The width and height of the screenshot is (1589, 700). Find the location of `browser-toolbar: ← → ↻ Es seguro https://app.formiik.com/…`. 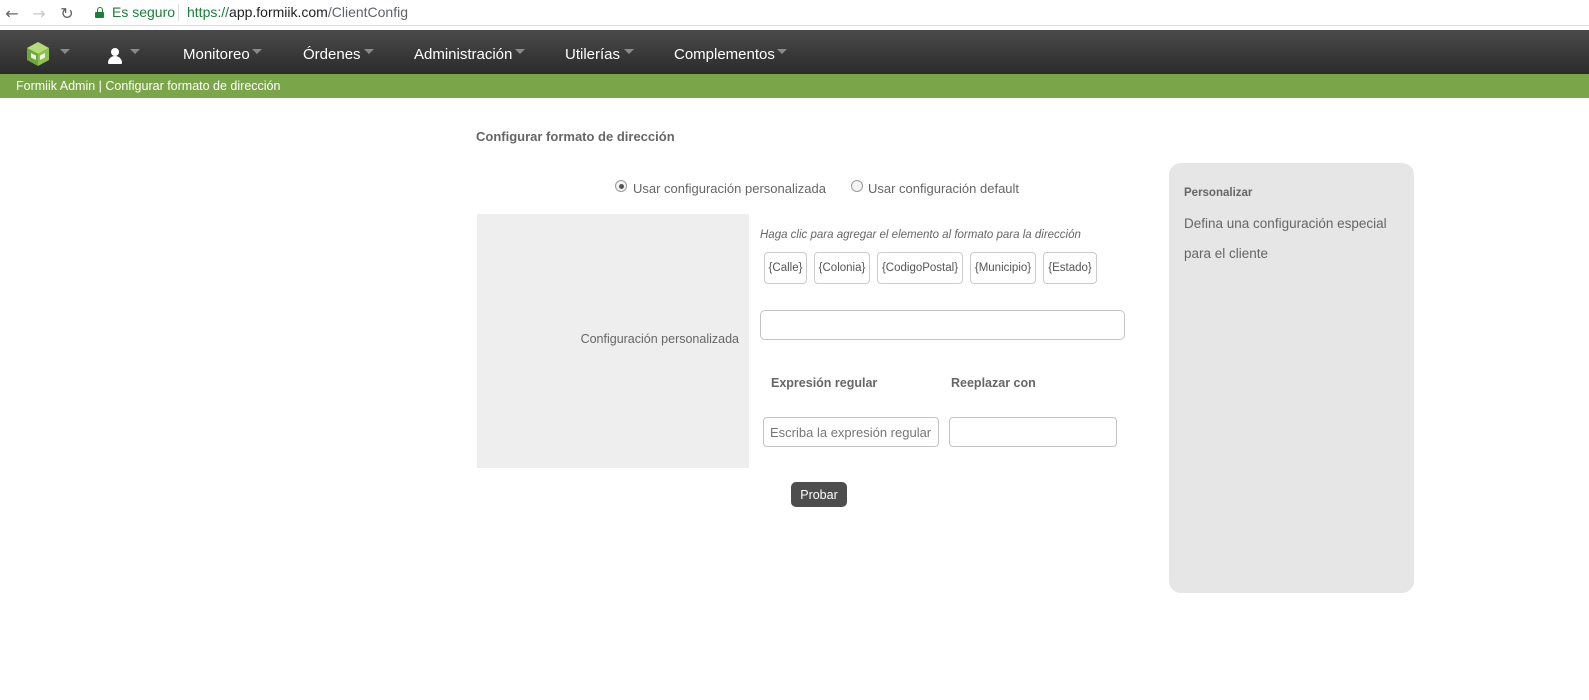

browser-toolbar: ← → ↻ Es seguro https://app.formiik.com/… is located at coordinates (794, 13).